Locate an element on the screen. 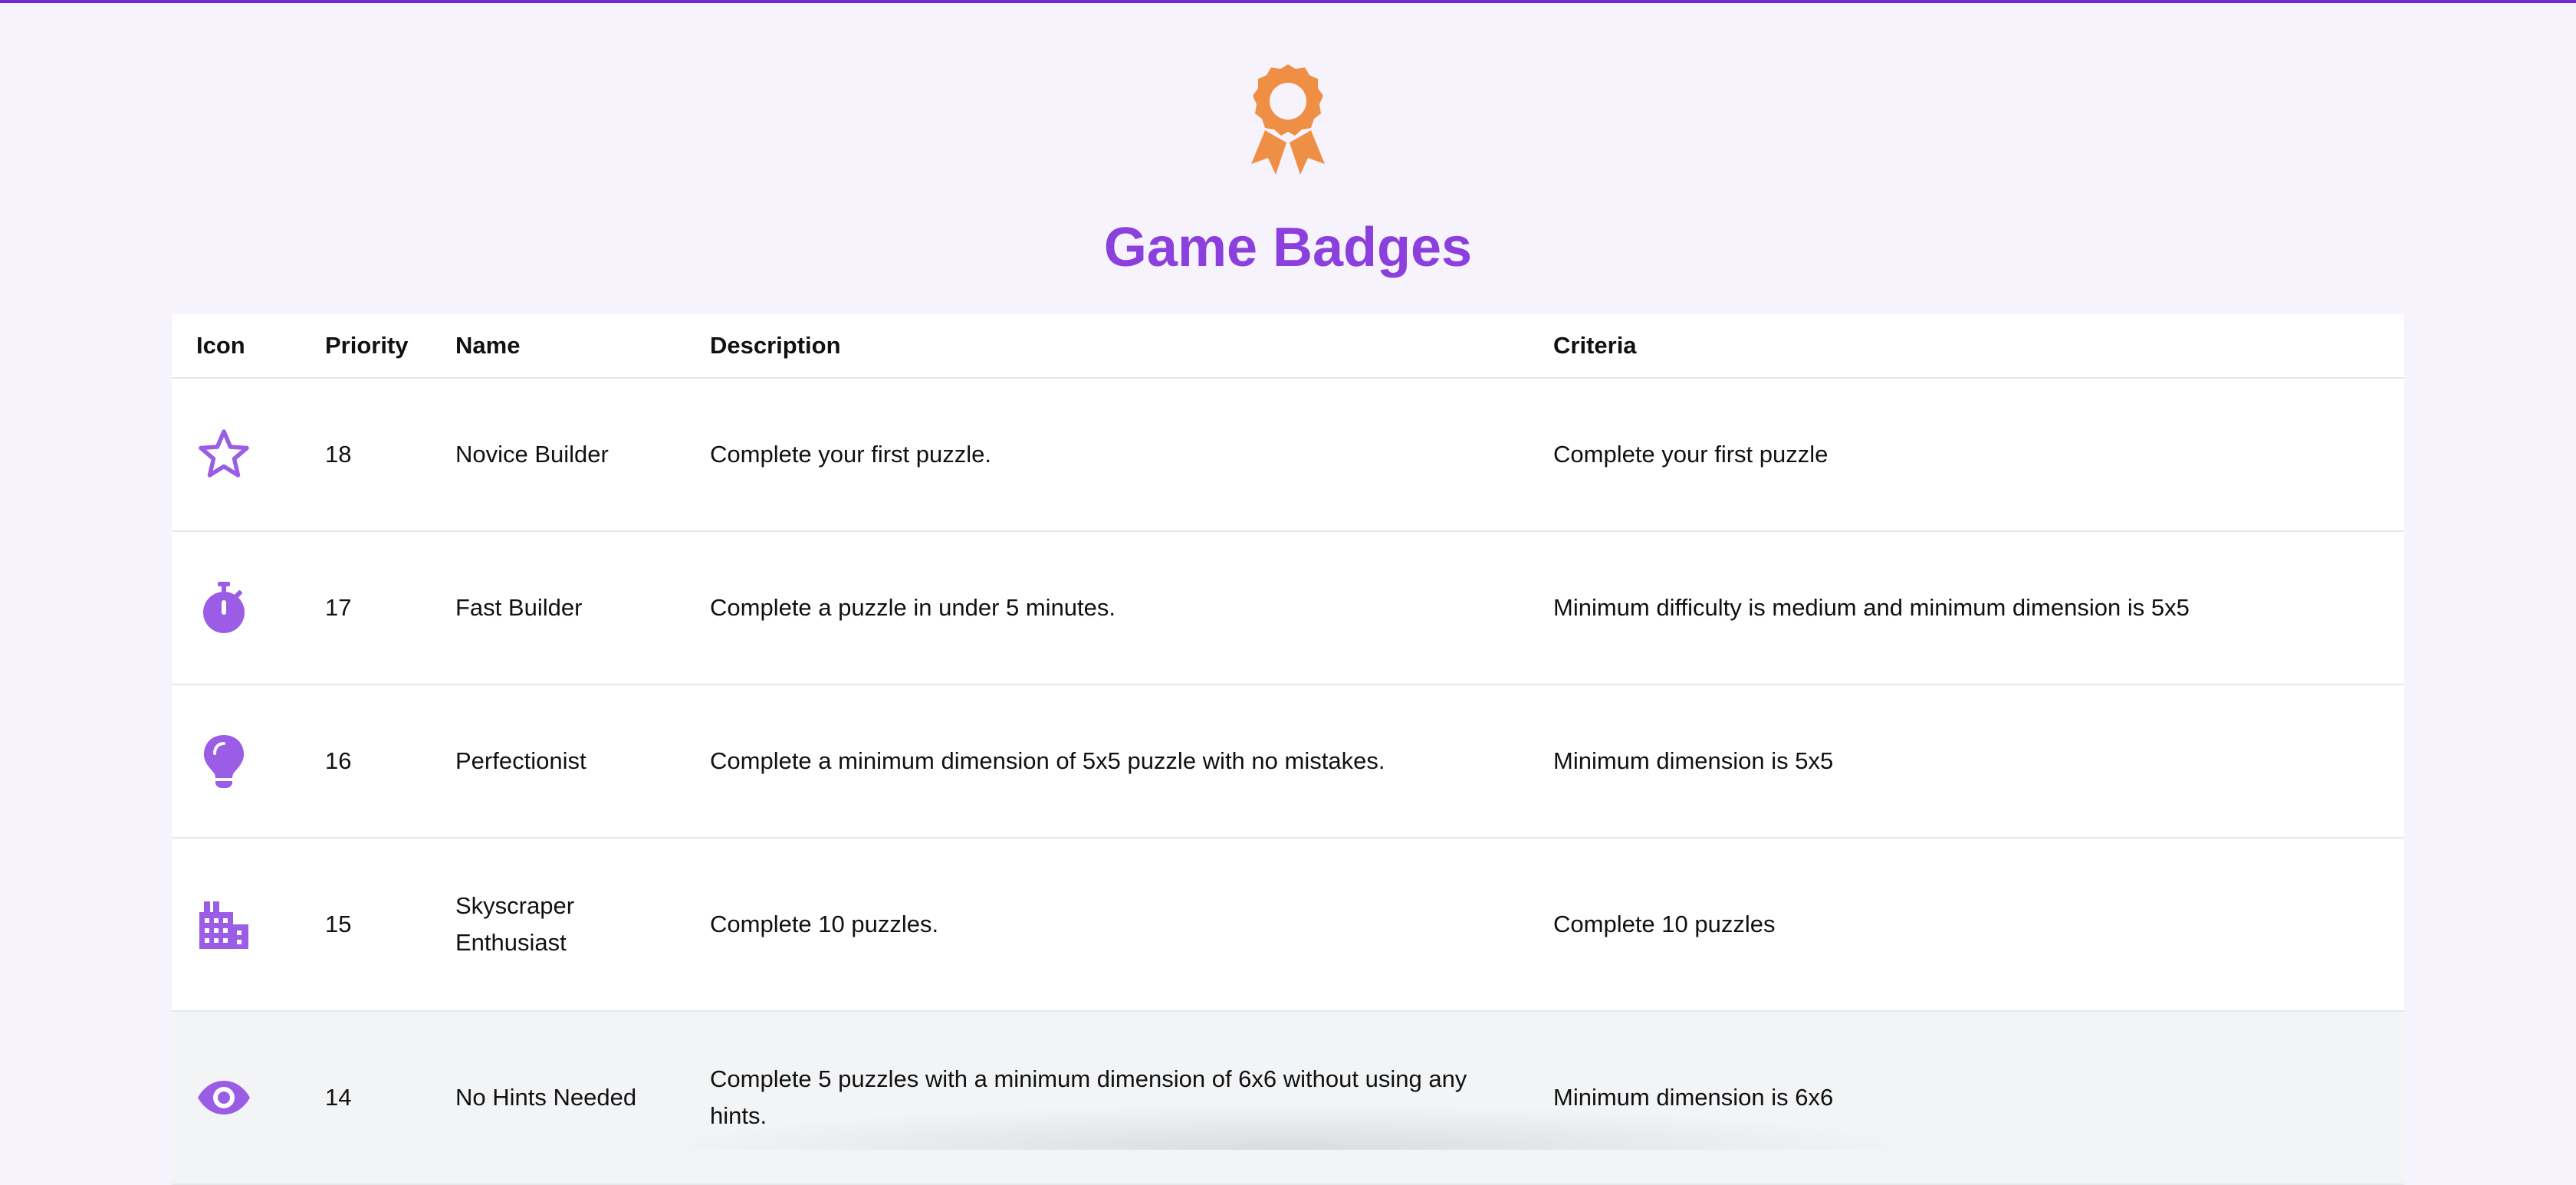 Image resolution: width=2576 pixels, height=1185 pixels. badge-description: Complete a puzzle in under 5 minutes. is located at coordinates (1107, 608).